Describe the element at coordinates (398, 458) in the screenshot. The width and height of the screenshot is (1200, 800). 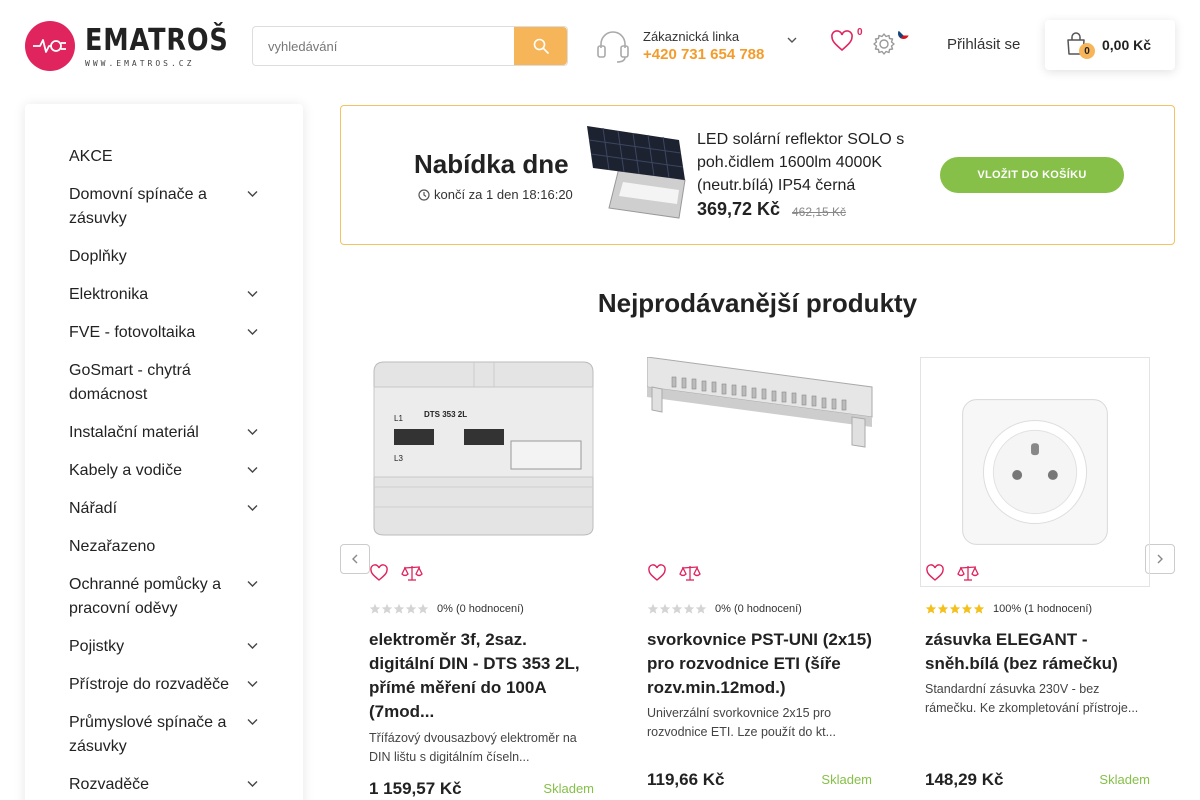
I see `svg-text: L3` at that location.